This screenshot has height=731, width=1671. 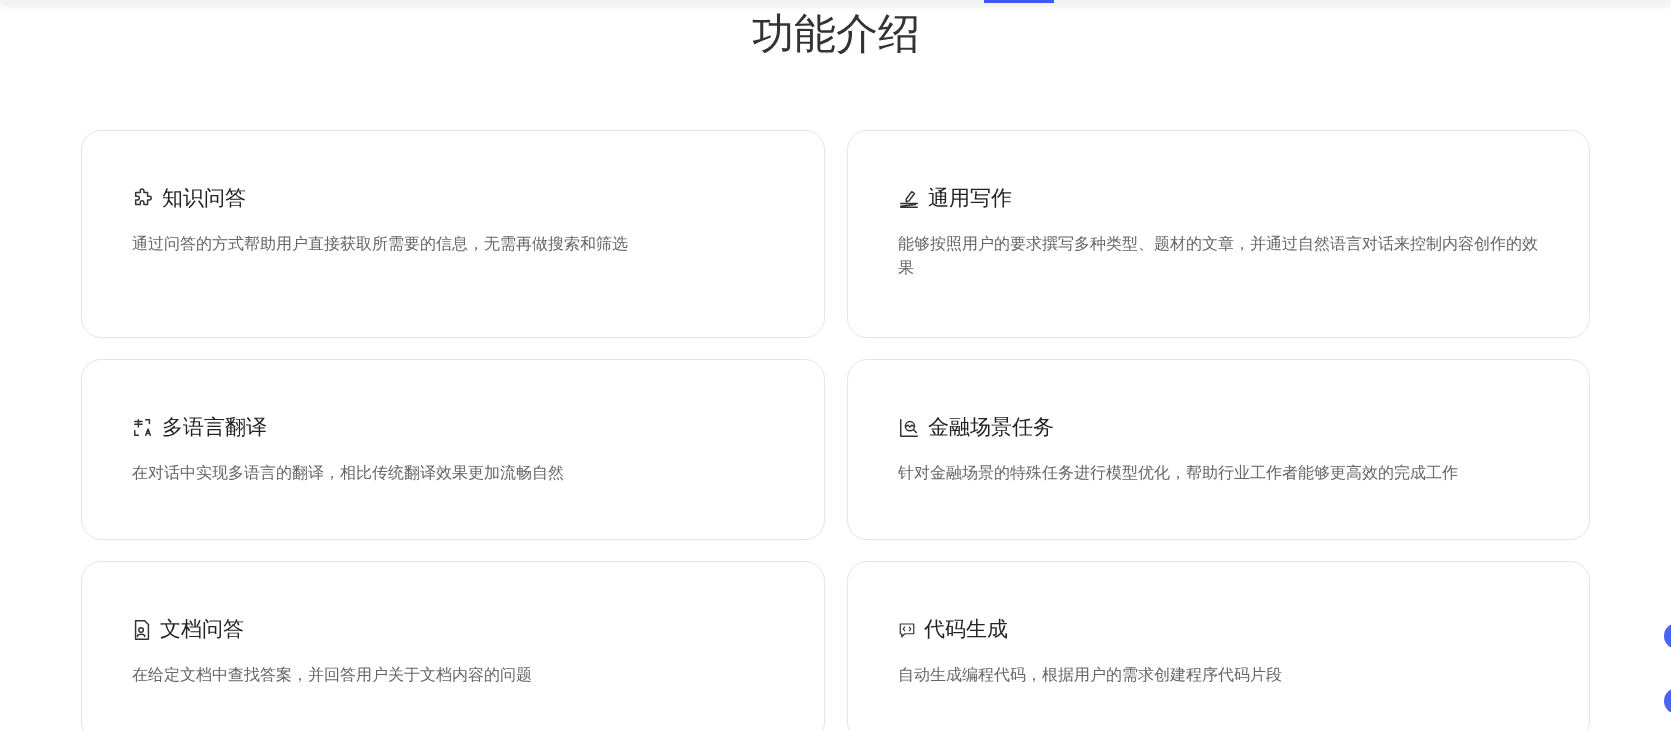 What do you see at coordinates (990, 427) in the screenshot?
I see `feature-title: 金融场景任务` at bounding box center [990, 427].